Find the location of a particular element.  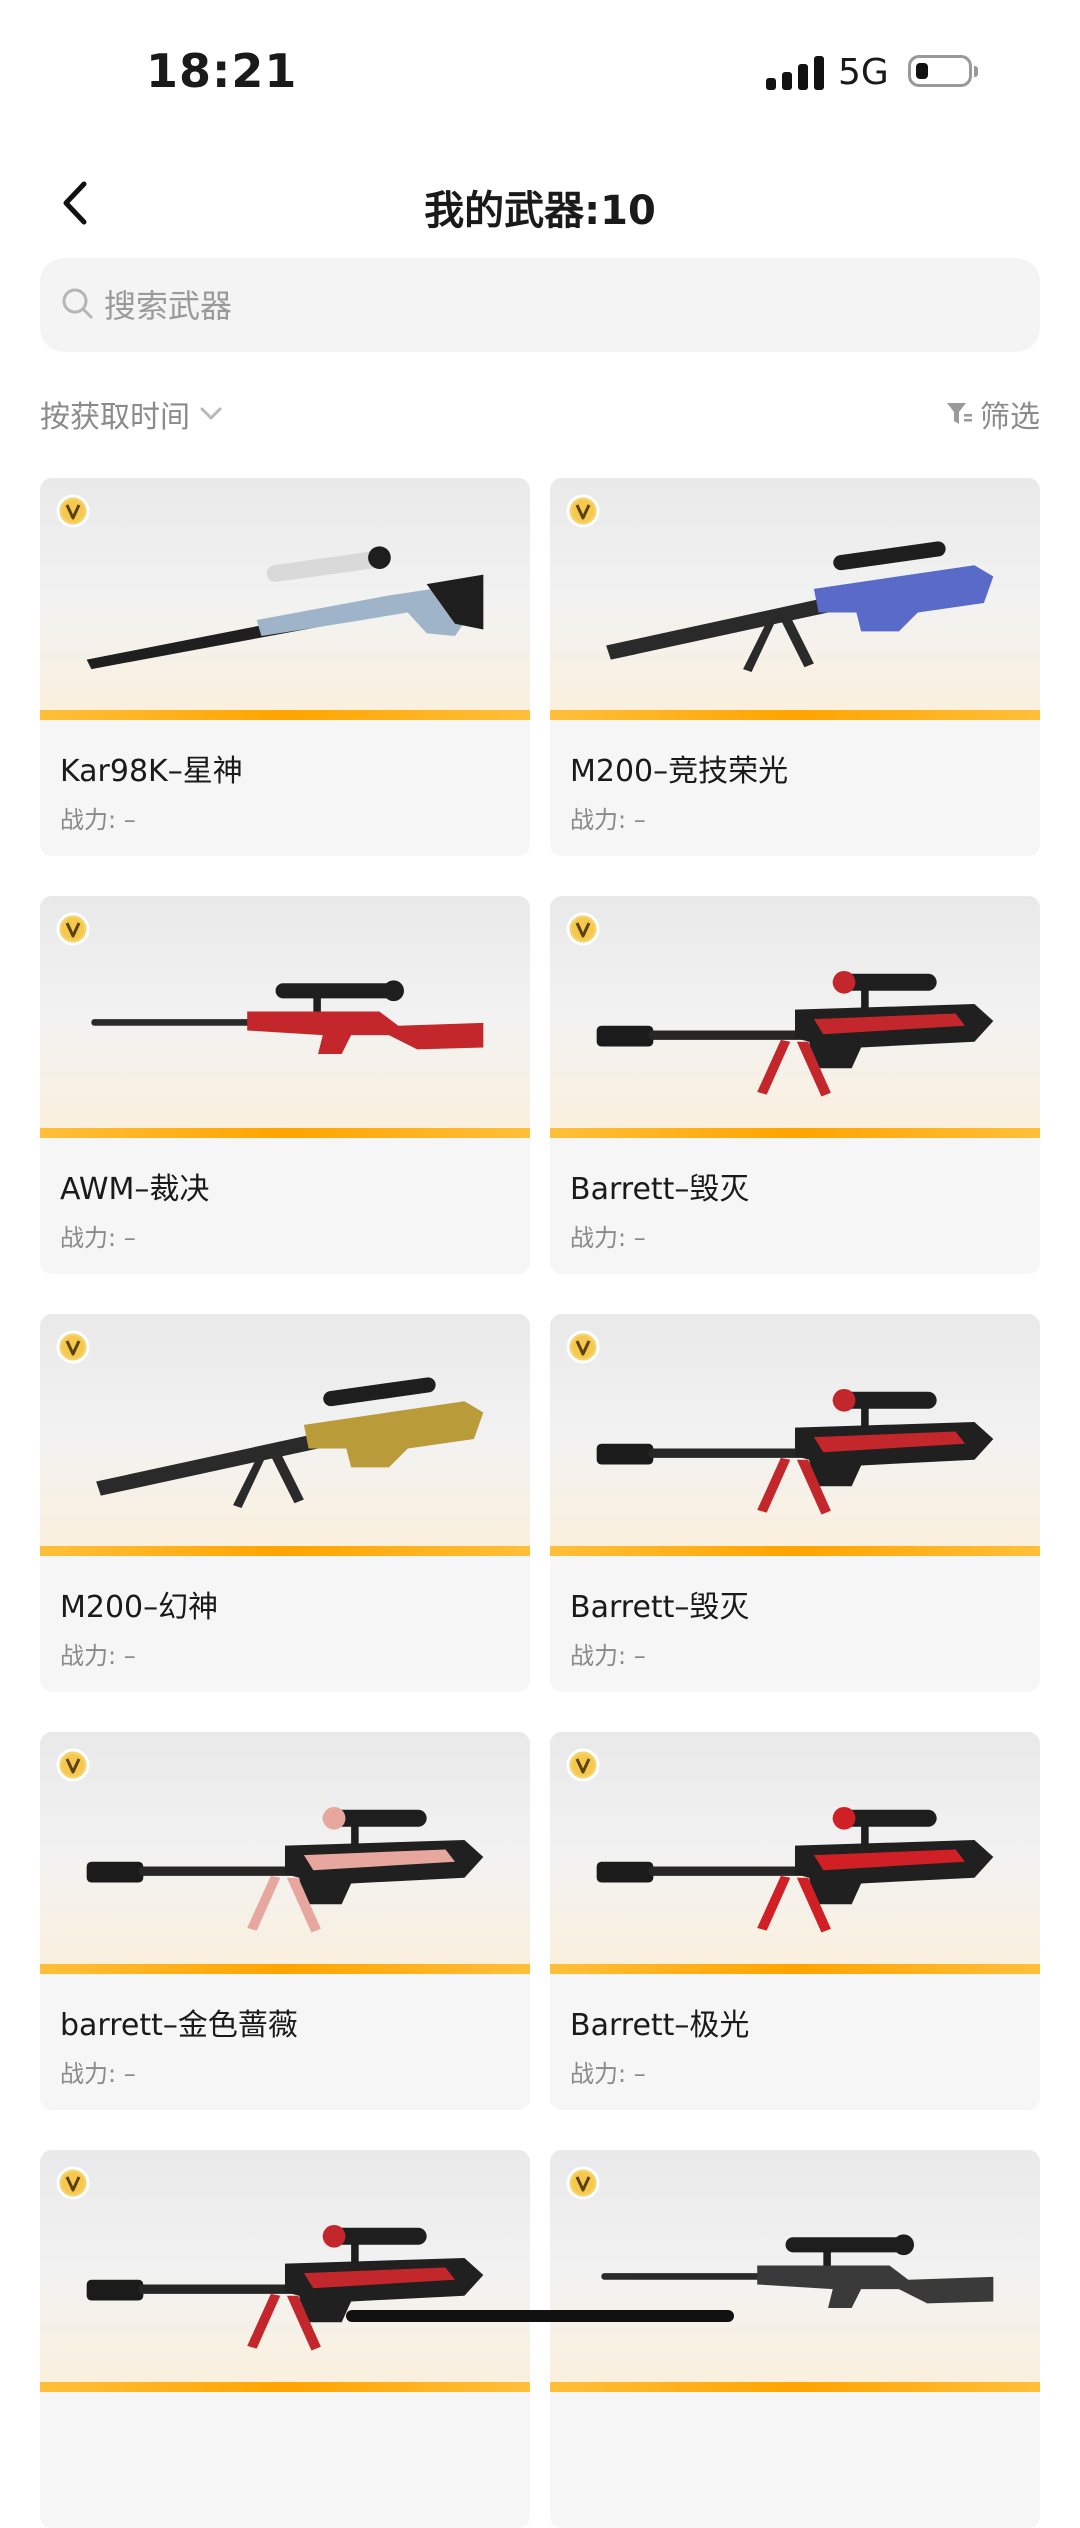

weapon-card: Kar98K–星神 战力: – is located at coordinates (285, 667).